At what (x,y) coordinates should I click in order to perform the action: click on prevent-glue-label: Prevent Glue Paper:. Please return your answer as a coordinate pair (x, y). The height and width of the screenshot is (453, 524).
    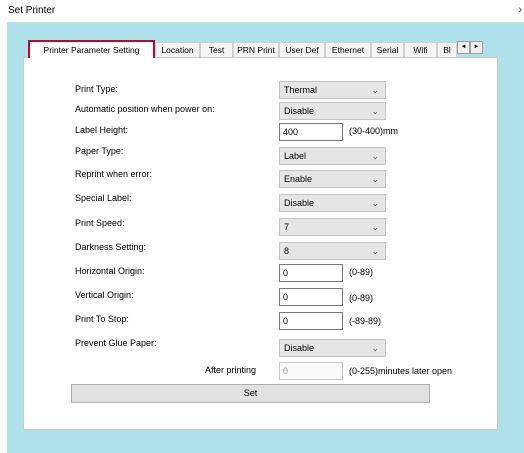
    Looking at the image, I should click on (116, 343).